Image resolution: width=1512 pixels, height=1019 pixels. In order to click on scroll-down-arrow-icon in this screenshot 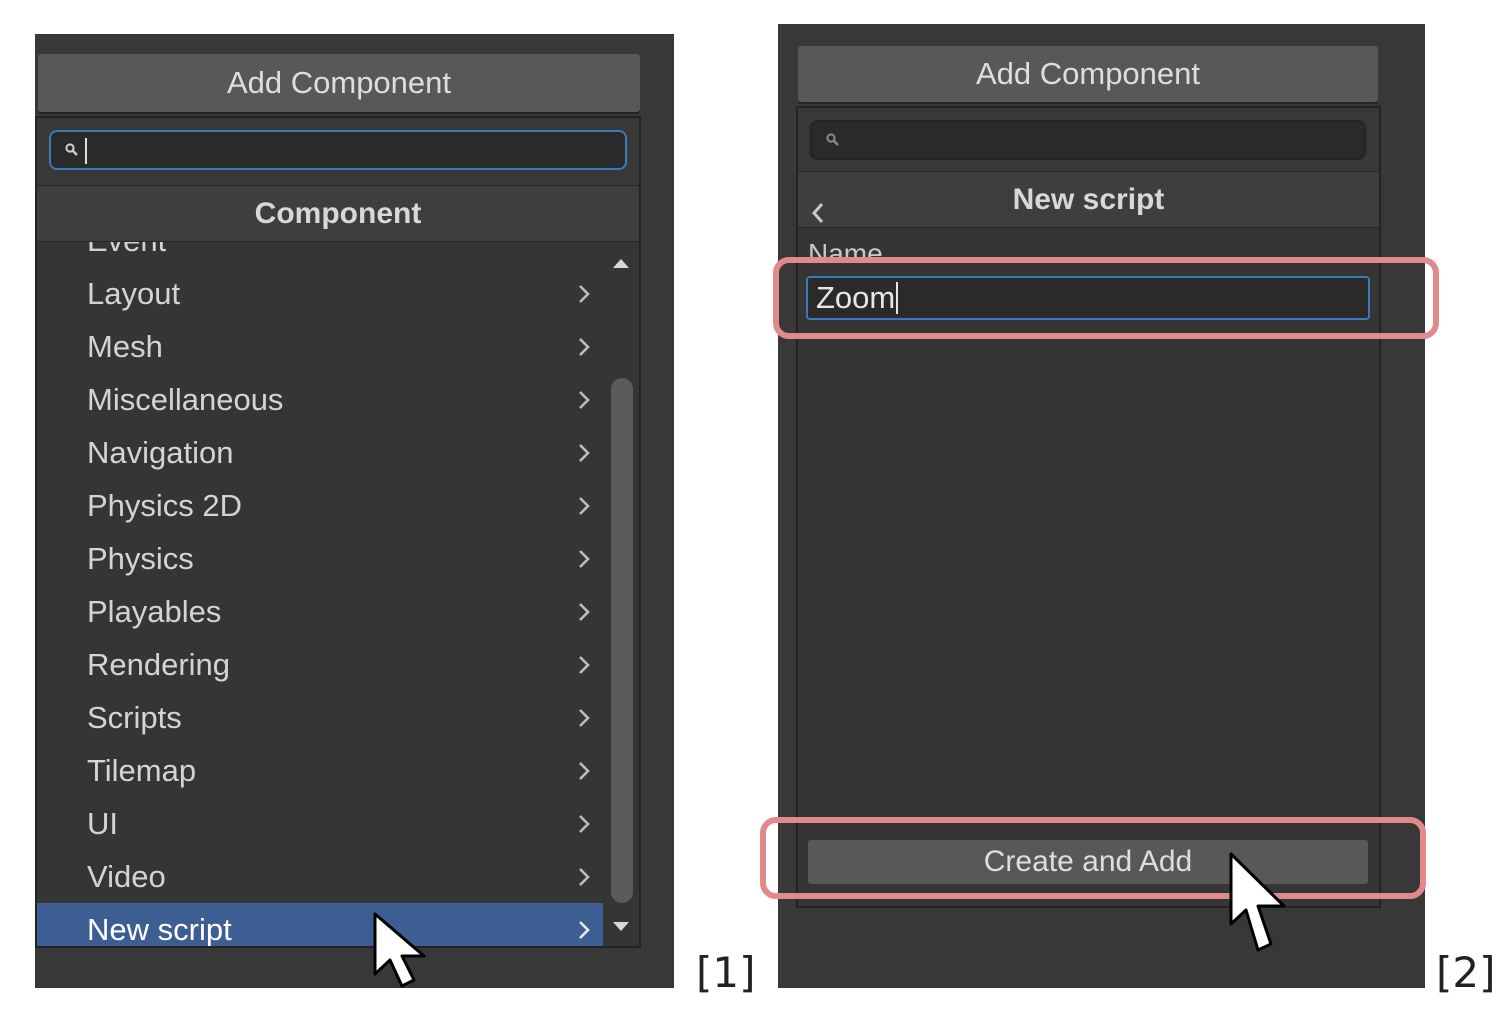, I will do `click(621, 927)`.